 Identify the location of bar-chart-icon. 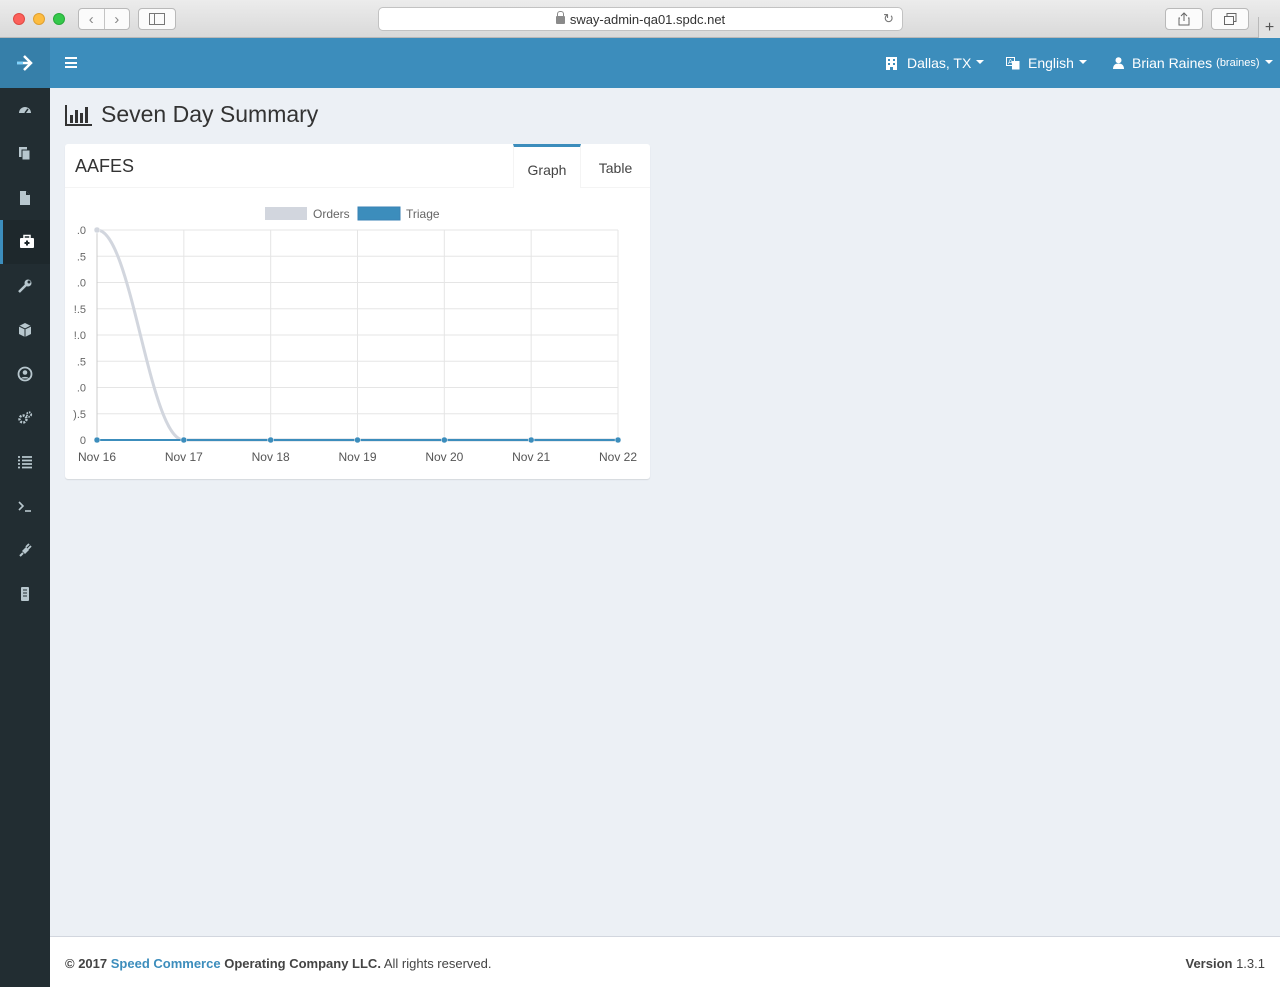
(78, 115).